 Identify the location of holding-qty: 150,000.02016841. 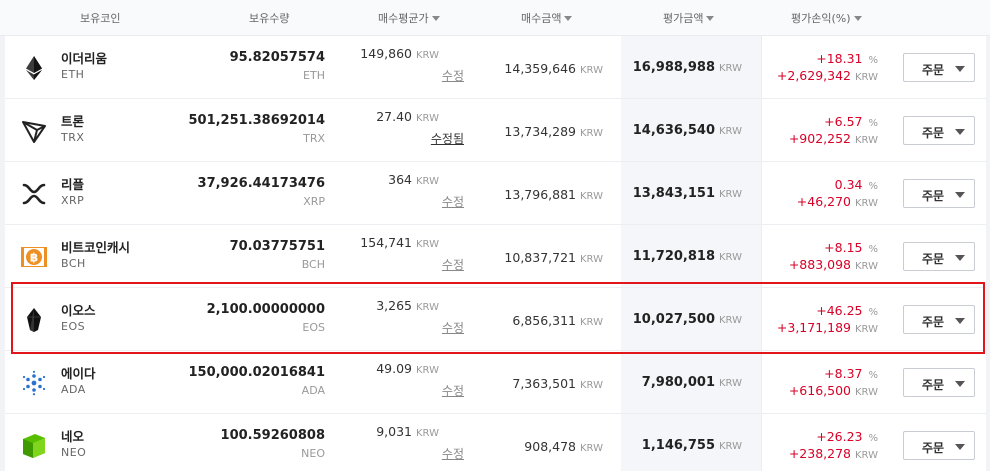
(256, 372).